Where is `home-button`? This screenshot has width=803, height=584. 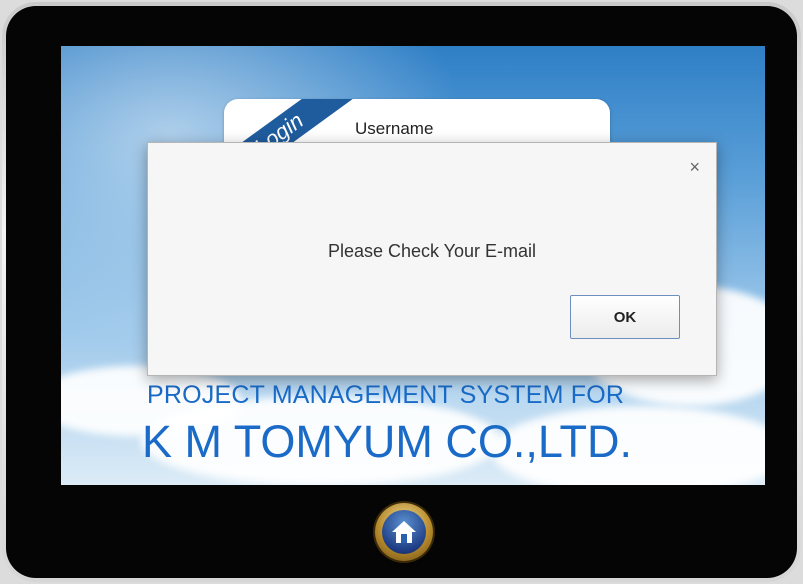
home-button is located at coordinates (404, 532).